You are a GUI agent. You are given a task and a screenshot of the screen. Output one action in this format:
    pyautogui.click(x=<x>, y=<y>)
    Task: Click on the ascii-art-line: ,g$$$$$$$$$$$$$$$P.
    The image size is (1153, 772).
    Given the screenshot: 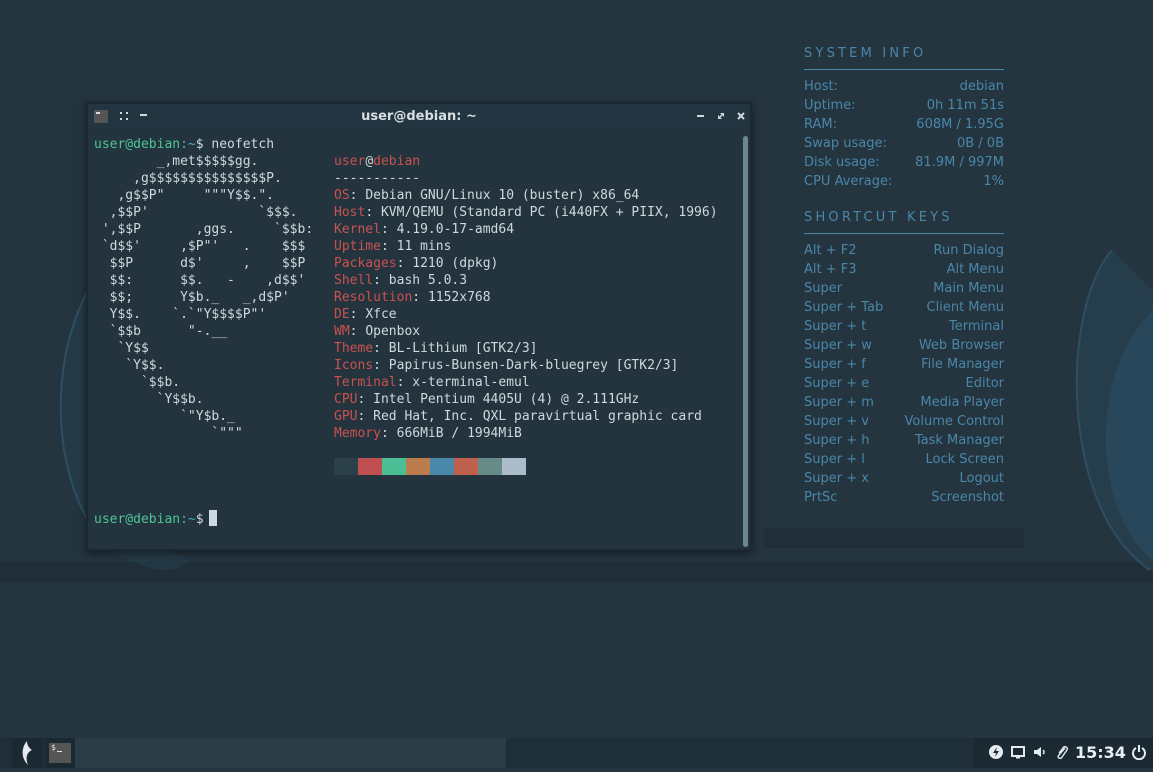 What is the action you would take?
    pyautogui.click(x=188, y=178)
    